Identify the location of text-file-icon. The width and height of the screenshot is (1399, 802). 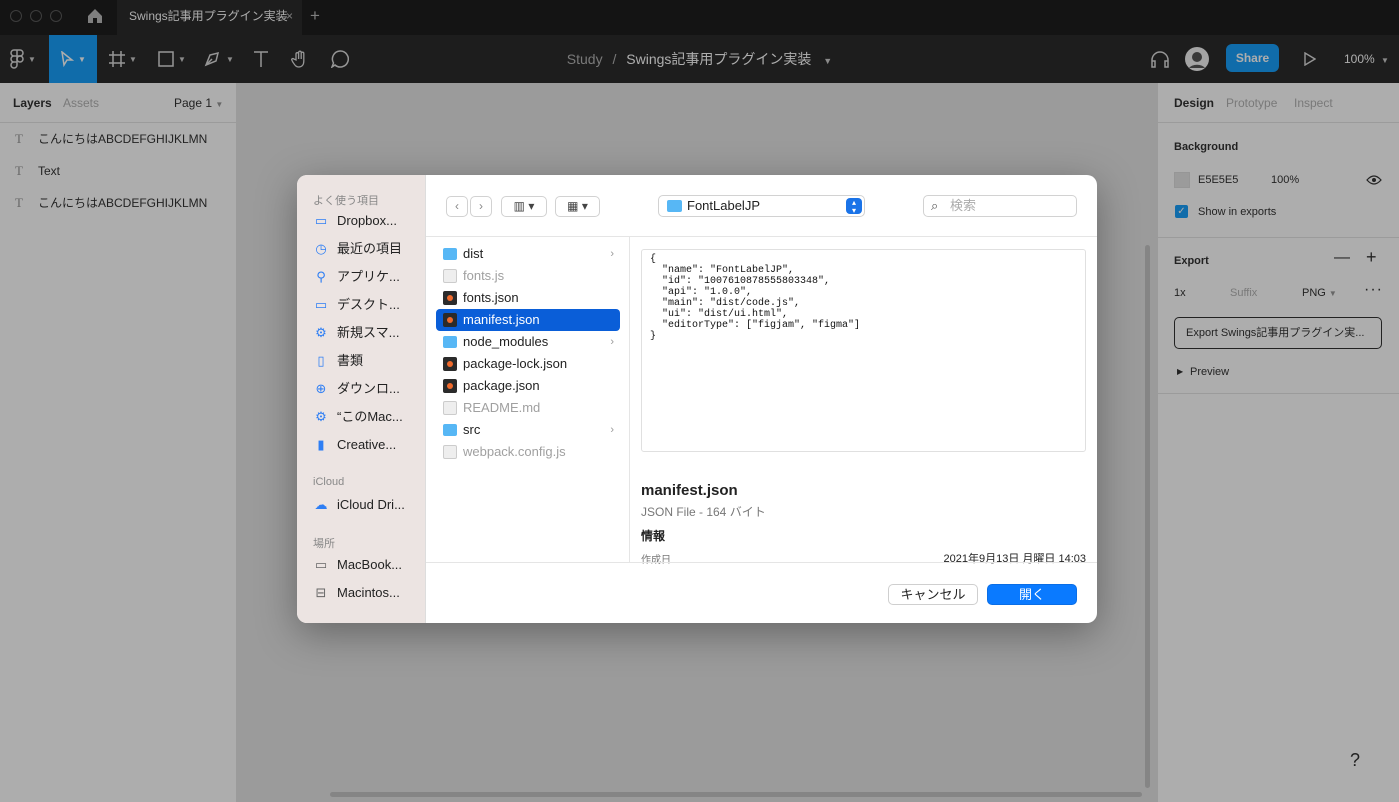
(450, 408).